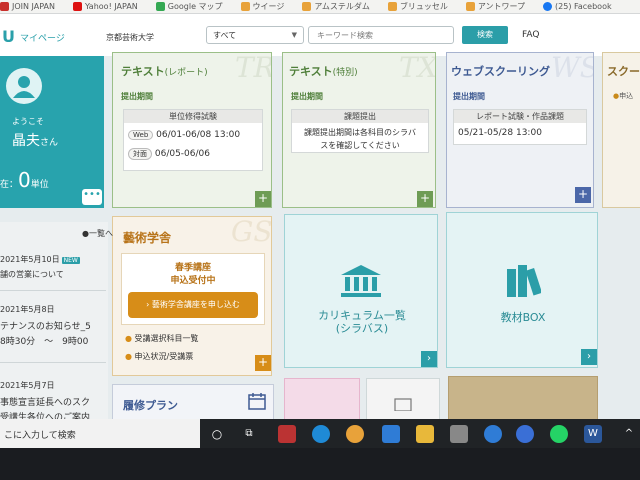 Image resolution: width=640 pixels, height=480 pixels. Describe the element at coordinates (150, 405) in the screenshot. I see `card-title: 履修プラン` at that location.